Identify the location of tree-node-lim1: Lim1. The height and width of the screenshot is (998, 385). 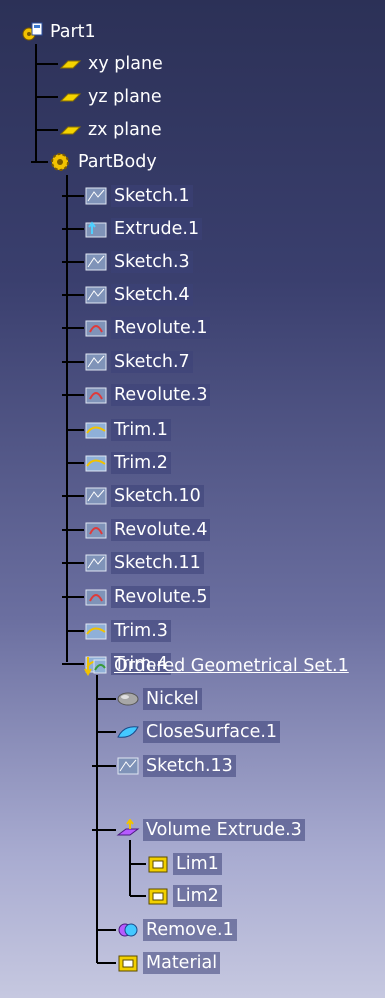
(184, 864).